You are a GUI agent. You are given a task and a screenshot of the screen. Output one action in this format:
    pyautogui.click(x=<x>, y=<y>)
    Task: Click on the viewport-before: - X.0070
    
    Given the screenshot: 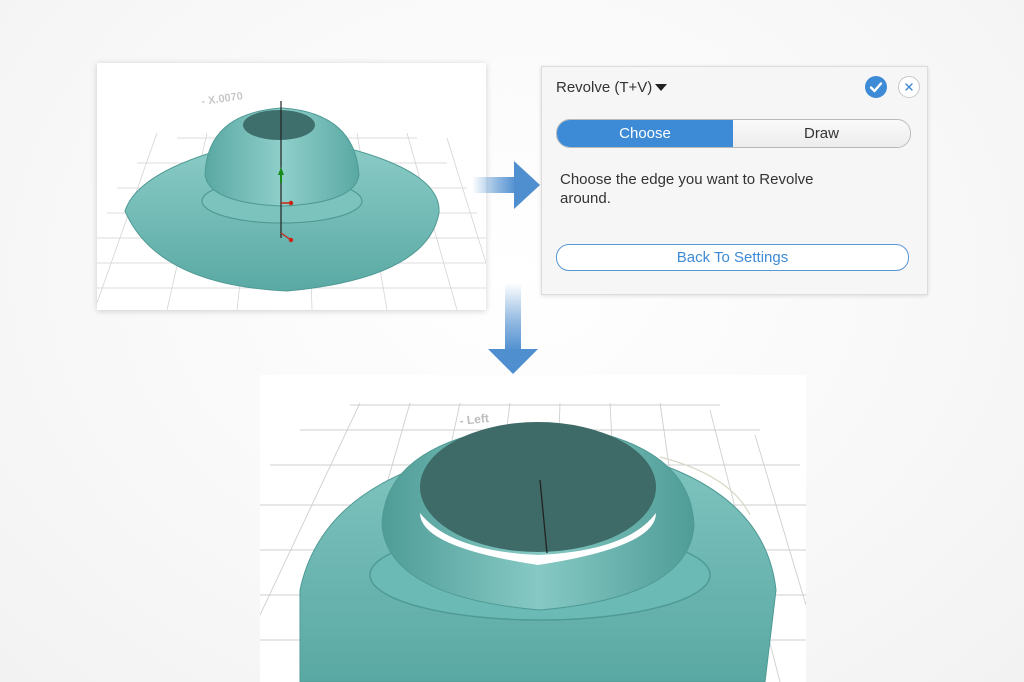 What is the action you would take?
    pyautogui.click(x=291, y=186)
    